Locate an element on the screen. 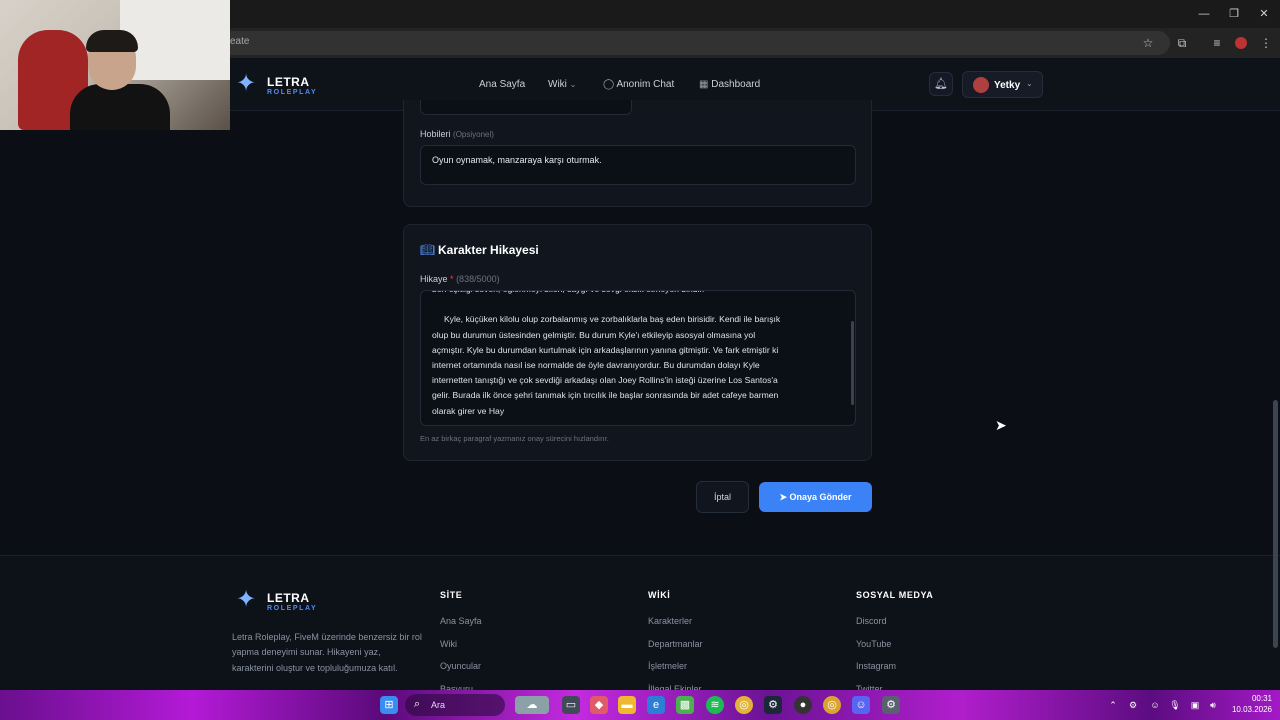 The width and height of the screenshot is (1280, 720). webcam-person-hair is located at coordinates (112, 41).